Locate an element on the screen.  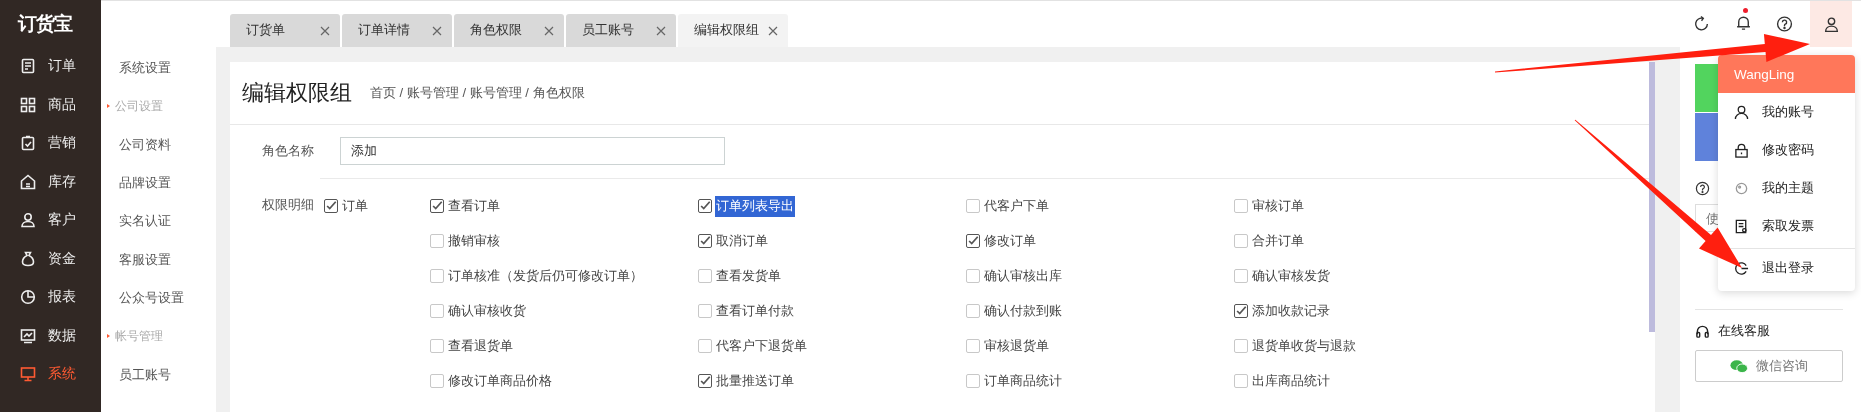
headset-icon is located at coordinates (1702, 331).